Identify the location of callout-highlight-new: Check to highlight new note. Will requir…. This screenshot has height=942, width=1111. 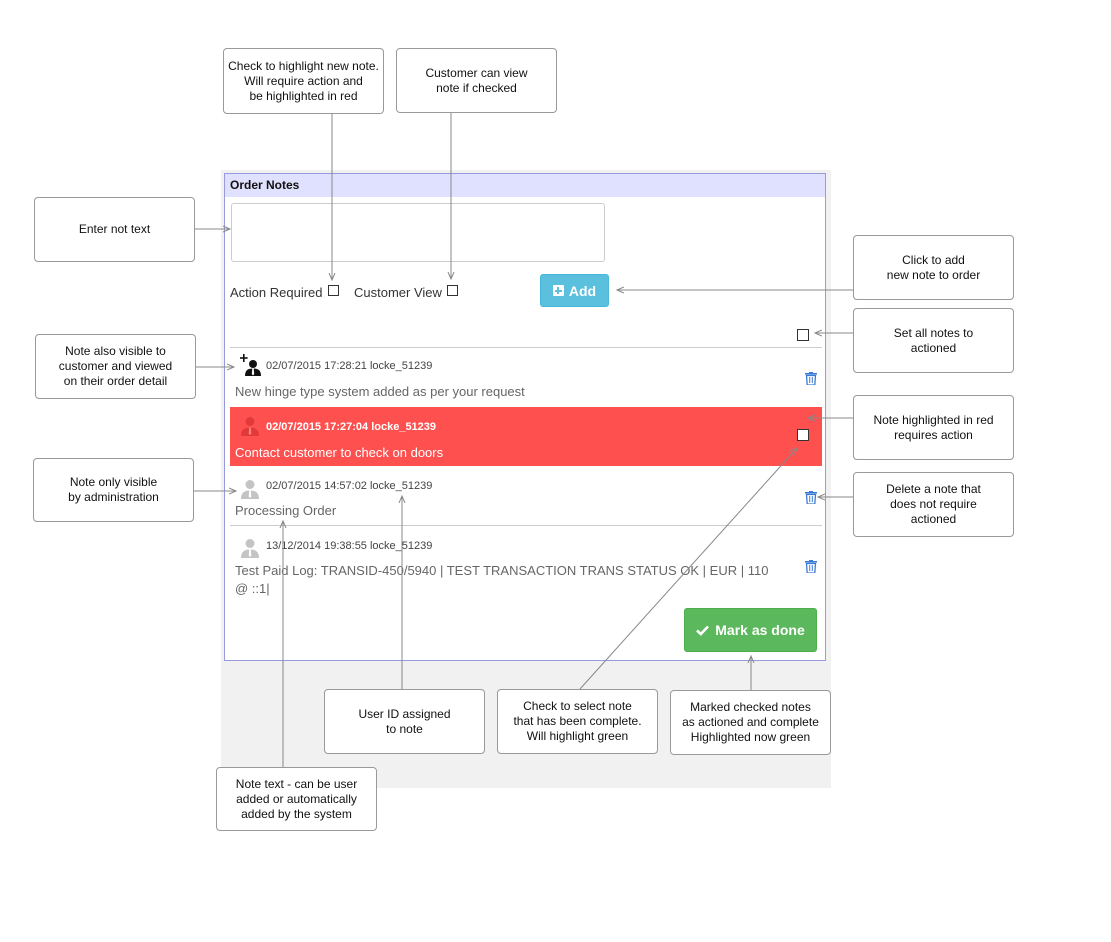
(303, 81).